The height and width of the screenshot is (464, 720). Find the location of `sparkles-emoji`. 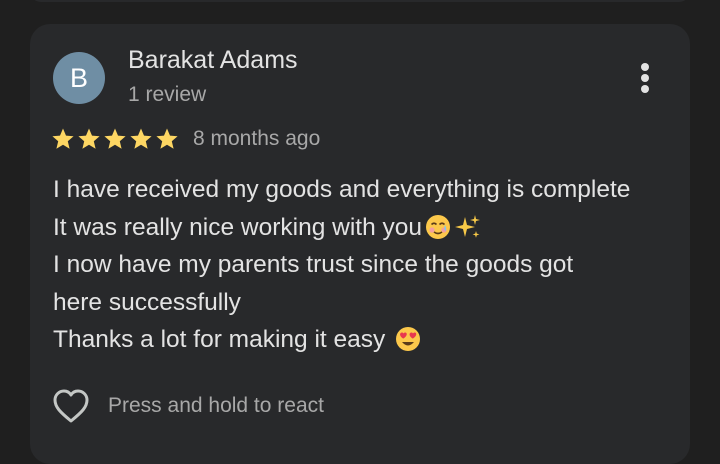

sparkles-emoji is located at coordinates (468, 226).